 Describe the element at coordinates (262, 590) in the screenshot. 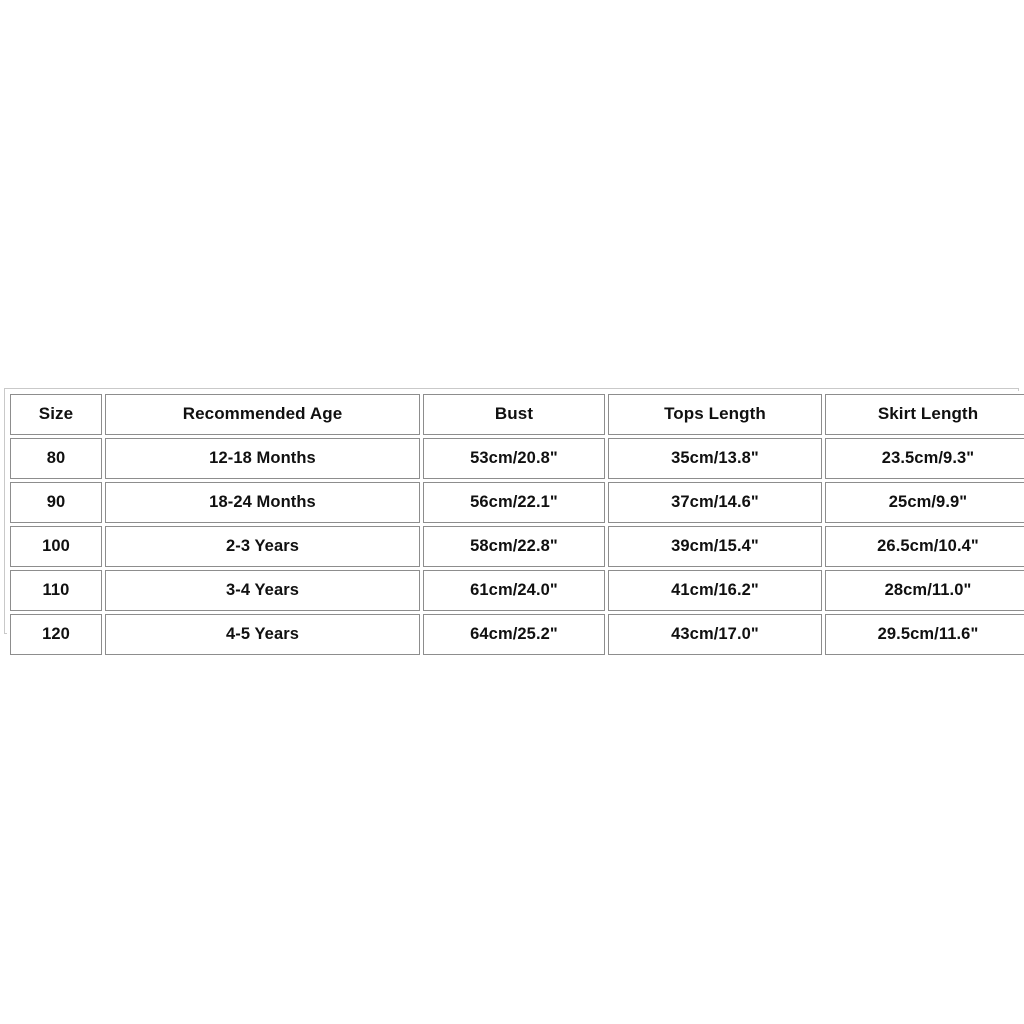

I see `cell-age: 3-4 Years` at that location.